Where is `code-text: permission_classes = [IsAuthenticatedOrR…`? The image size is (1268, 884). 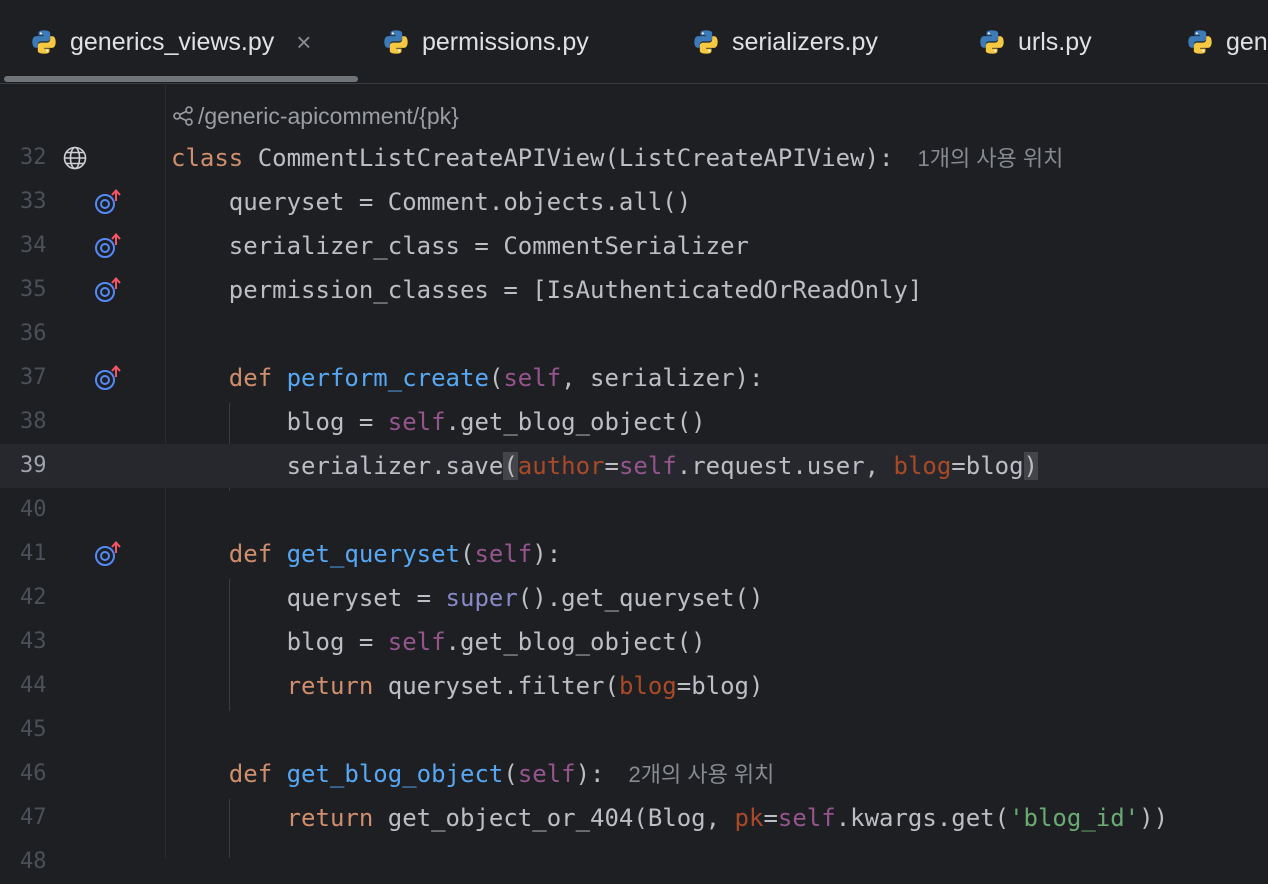
code-text: permission_classes = [IsAuthenticatedOrR… is located at coordinates (547, 290).